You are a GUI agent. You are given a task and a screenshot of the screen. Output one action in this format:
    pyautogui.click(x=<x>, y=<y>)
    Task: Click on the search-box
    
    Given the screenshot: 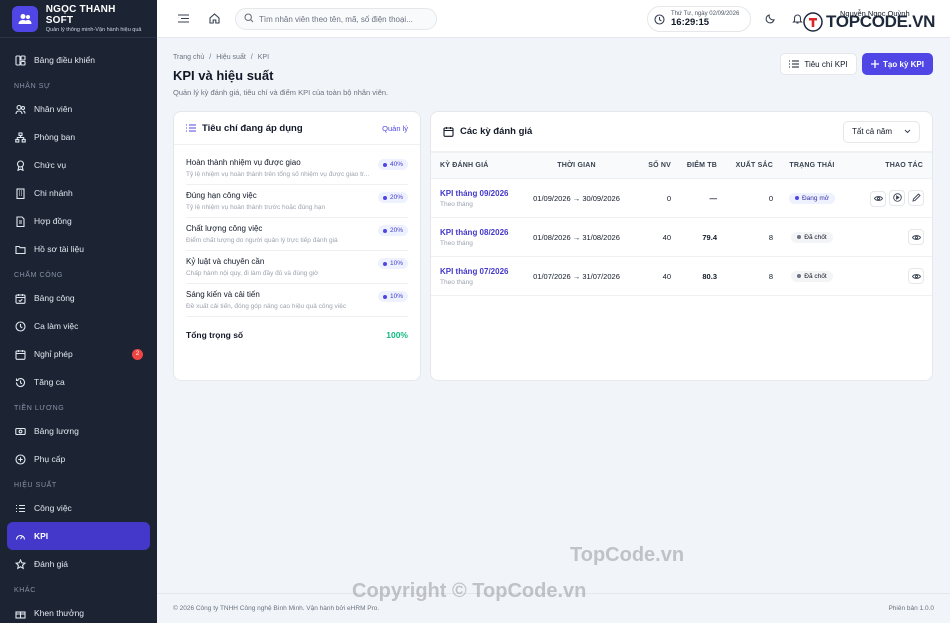 What is the action you would take?
    pyautogui.click(x=336, y=19)
    